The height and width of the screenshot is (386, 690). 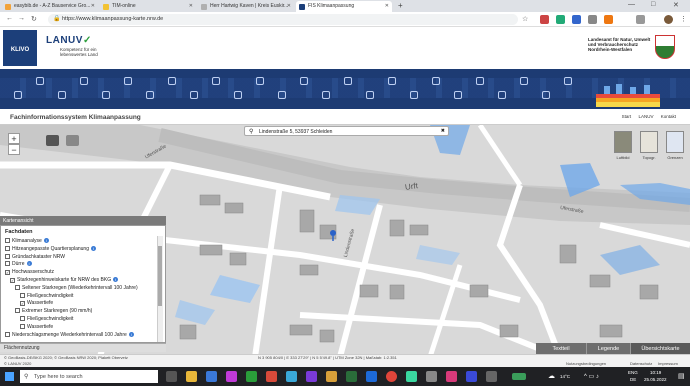 I want to click on weather-temperature: 14°C, so click(x=565, y=376).